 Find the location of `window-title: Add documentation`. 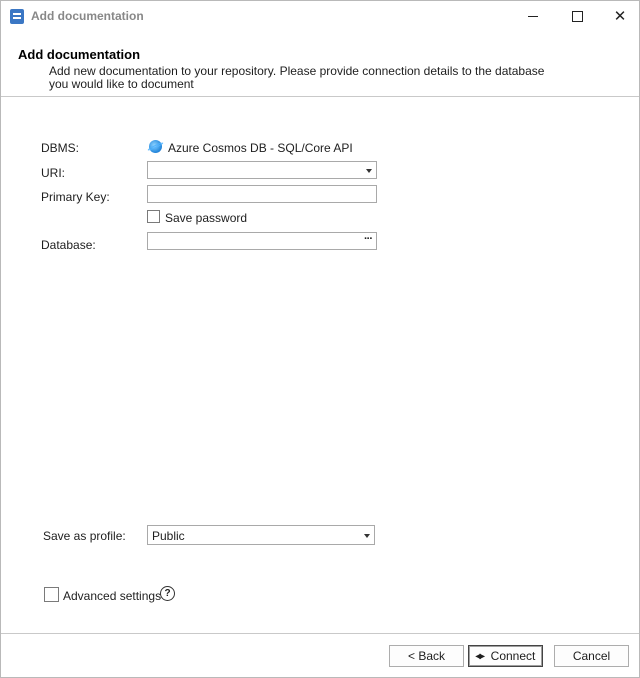

window-title: Add documentation is located at coordinates (87, 16).